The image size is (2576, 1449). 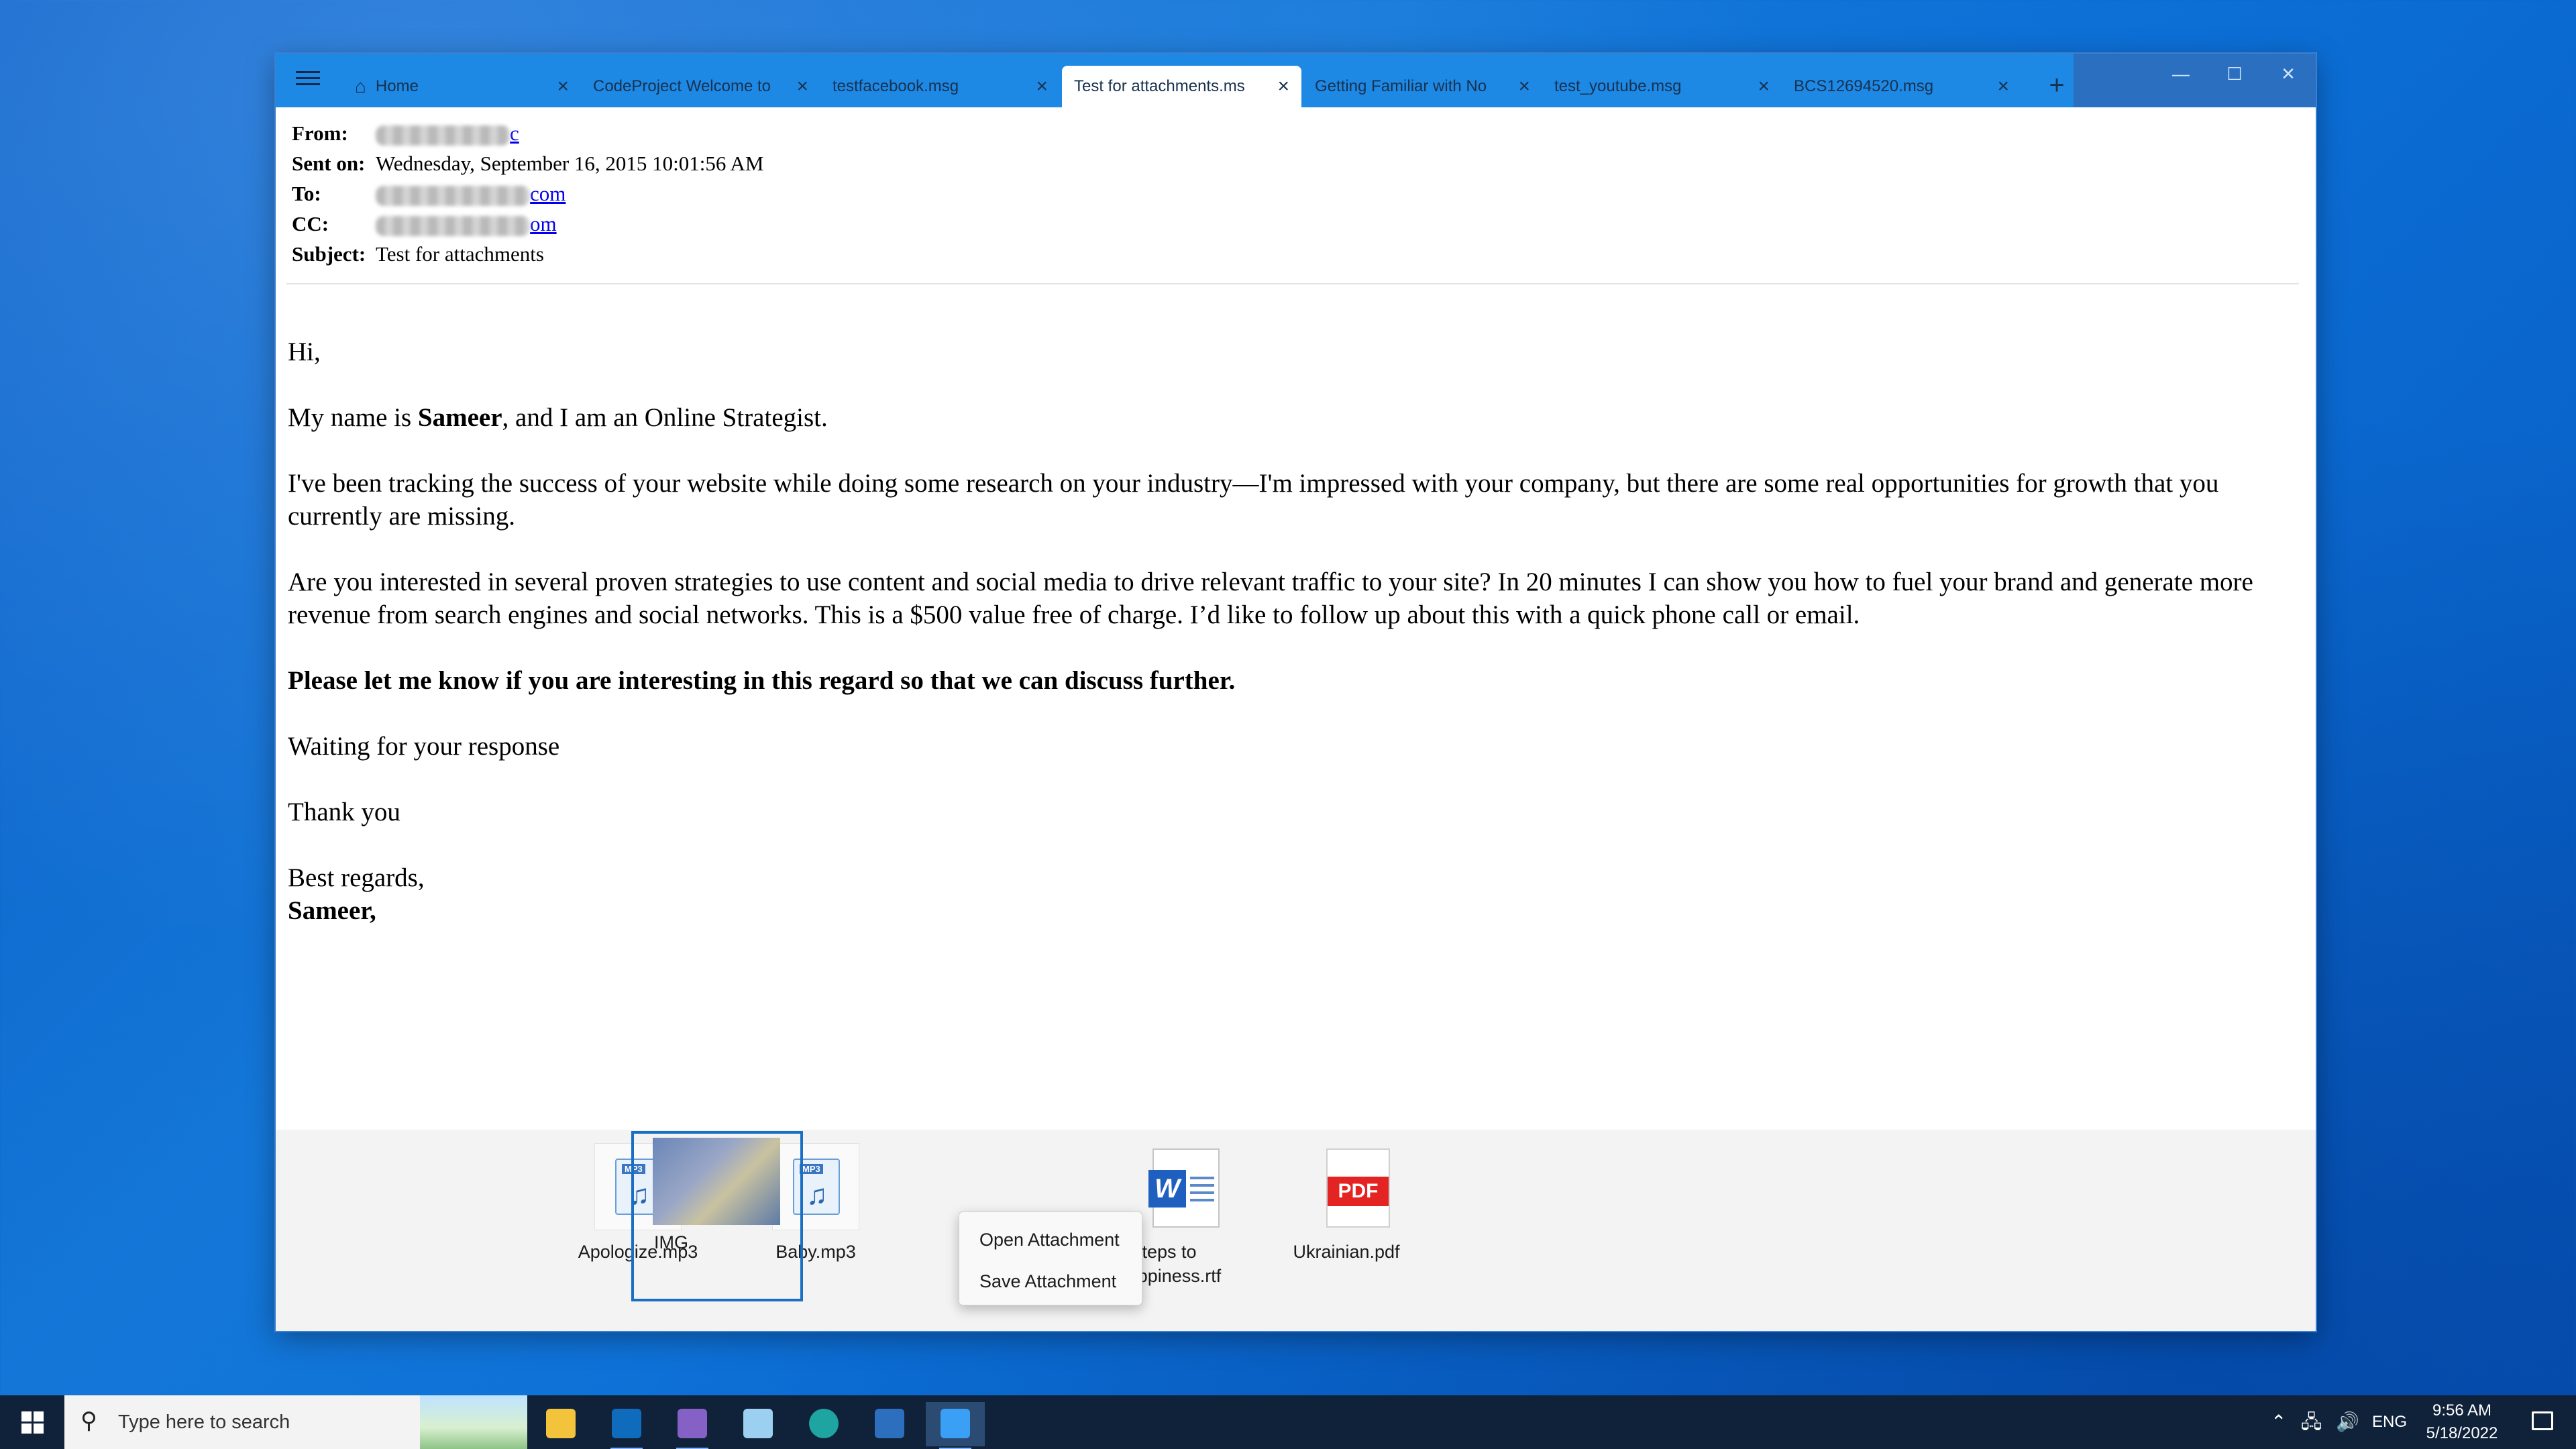 What do you see at coordinates (88, 1421) in the screenshot?
I see `search-icon: ⚲` at bounding box center [88, 1421].